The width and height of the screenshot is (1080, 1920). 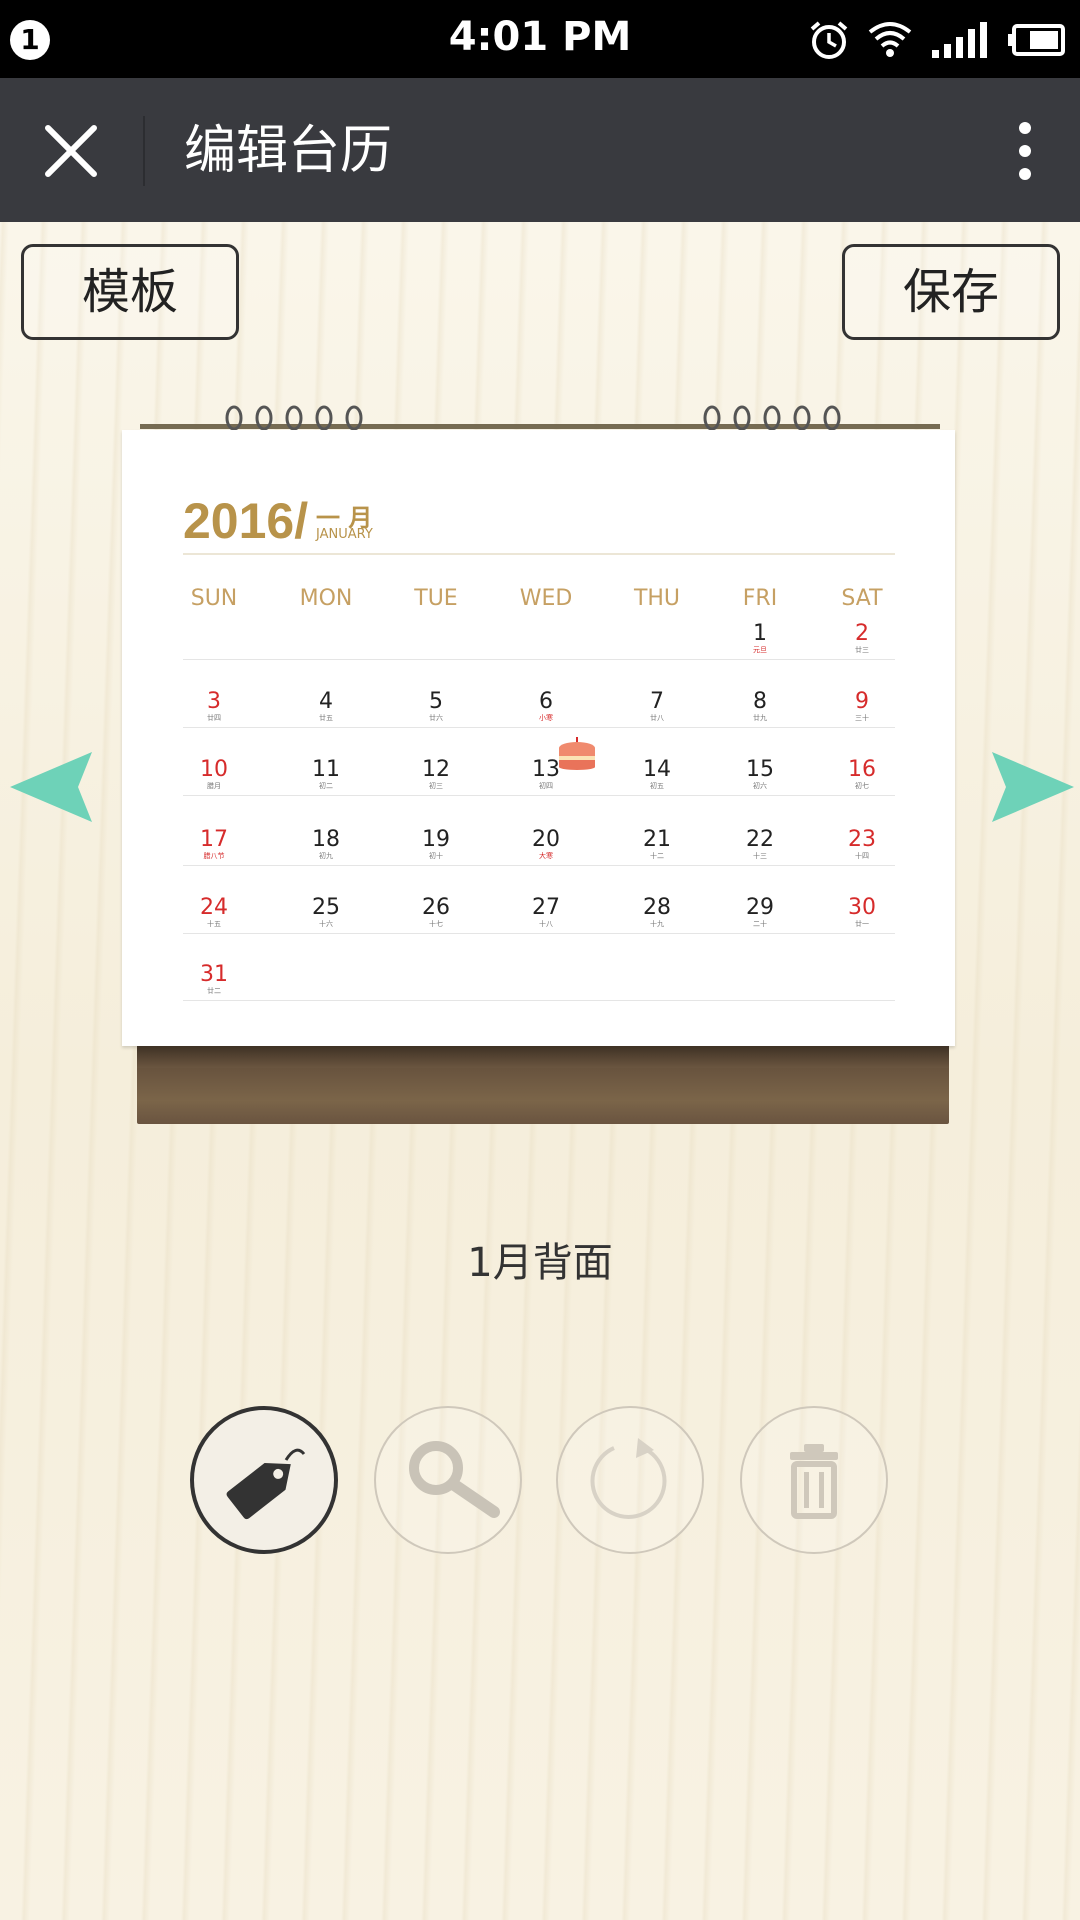 I want to click on calendar-day: 11 初二, so click(x=326, y=774).